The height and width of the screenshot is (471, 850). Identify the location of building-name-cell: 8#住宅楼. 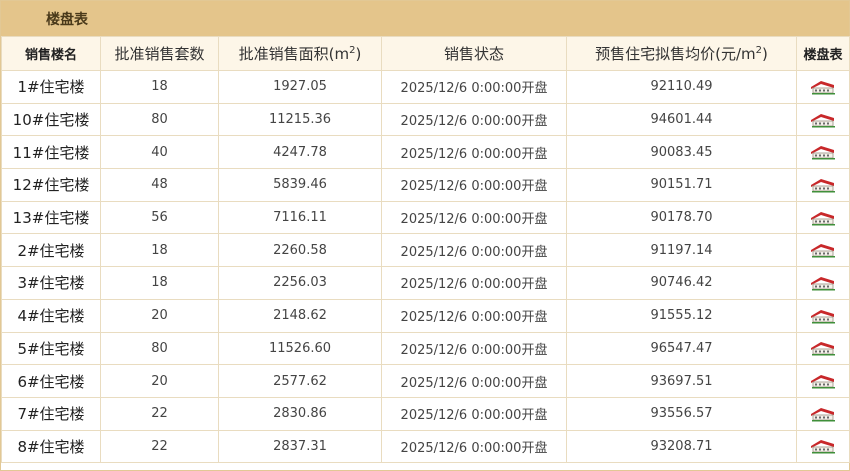
(51, 446).